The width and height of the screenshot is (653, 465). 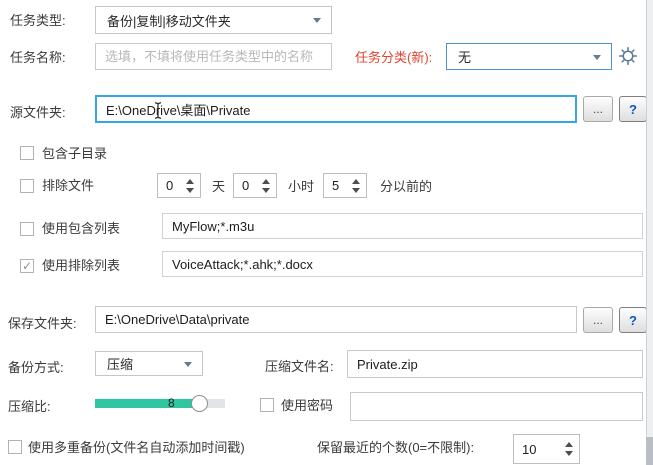 What do you see at coordinates (170, 185) in the screenshot?
I see `days-value: 0` at bounding box center [170, 185].